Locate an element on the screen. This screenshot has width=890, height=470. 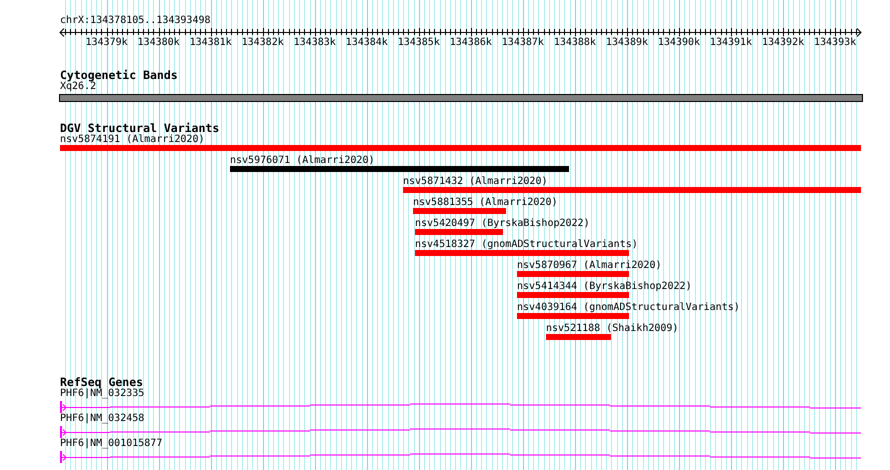
tick-label: 134390k is located at coordinates (679, 43).